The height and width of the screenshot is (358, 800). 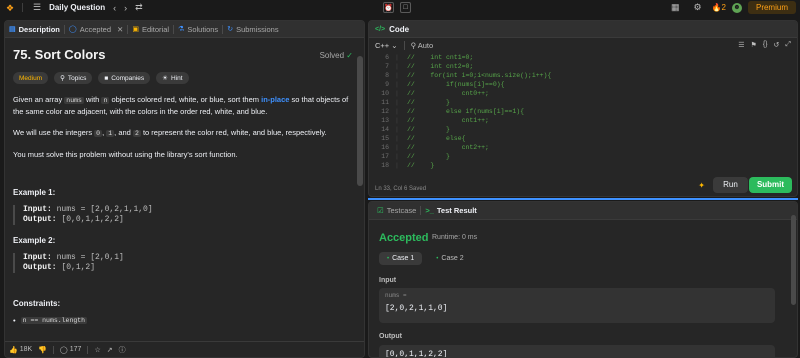 I want to click on leetcode-logo-icon: ❖, so click(x=11, y=8).